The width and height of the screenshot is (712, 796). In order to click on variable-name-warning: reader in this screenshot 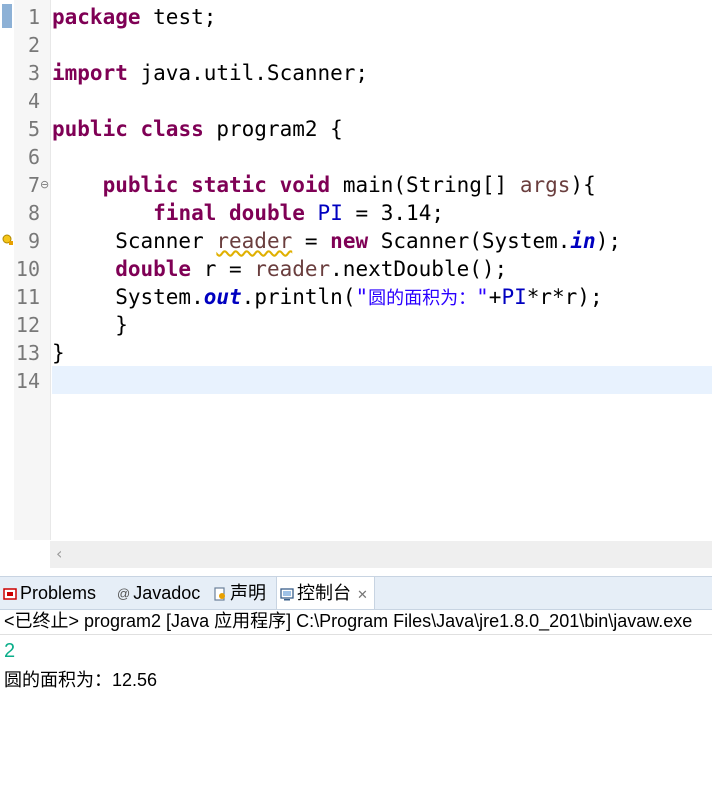, I will do `click(254, 241)`.